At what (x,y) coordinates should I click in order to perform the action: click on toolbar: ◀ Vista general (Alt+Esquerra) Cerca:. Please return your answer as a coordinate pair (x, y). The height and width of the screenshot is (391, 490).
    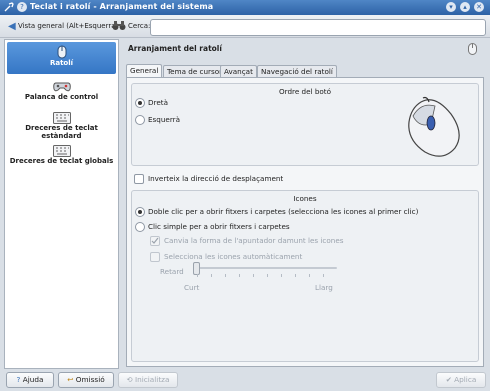
    Looking at the image, I should click on (245, 26).